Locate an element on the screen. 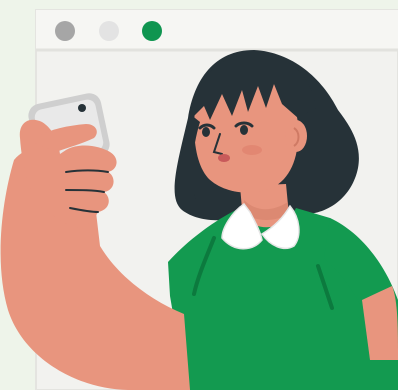  cheek is located at coordinates (252, 150).